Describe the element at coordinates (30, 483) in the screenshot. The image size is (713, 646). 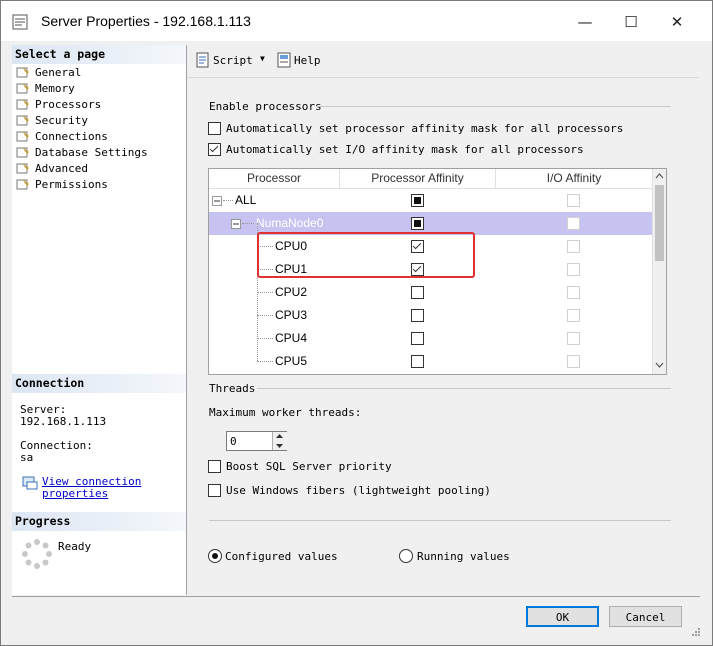
I see `view-connection-icon` at that location.